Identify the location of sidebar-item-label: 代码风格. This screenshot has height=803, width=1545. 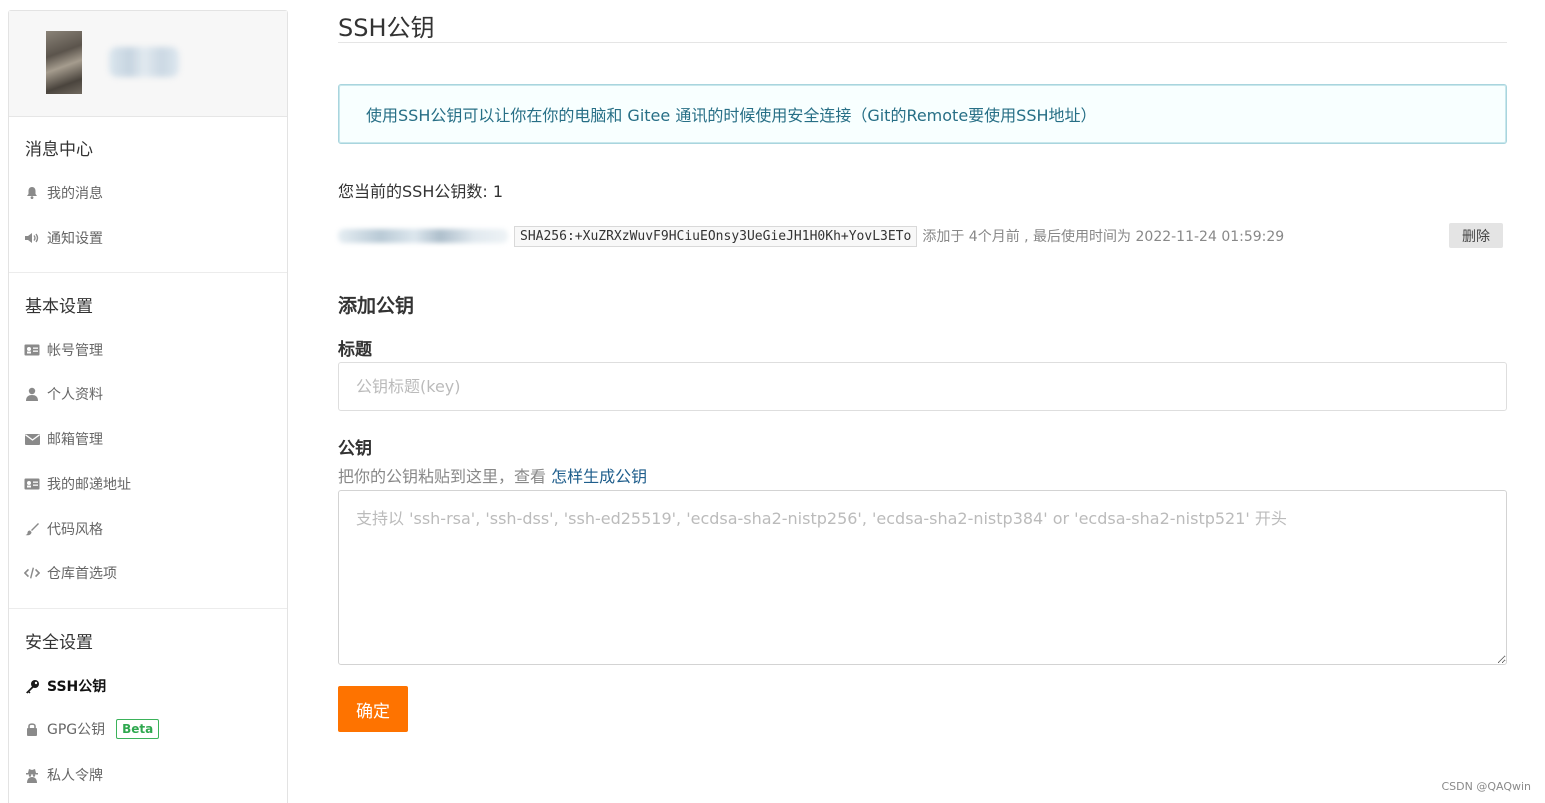
(75, 530).